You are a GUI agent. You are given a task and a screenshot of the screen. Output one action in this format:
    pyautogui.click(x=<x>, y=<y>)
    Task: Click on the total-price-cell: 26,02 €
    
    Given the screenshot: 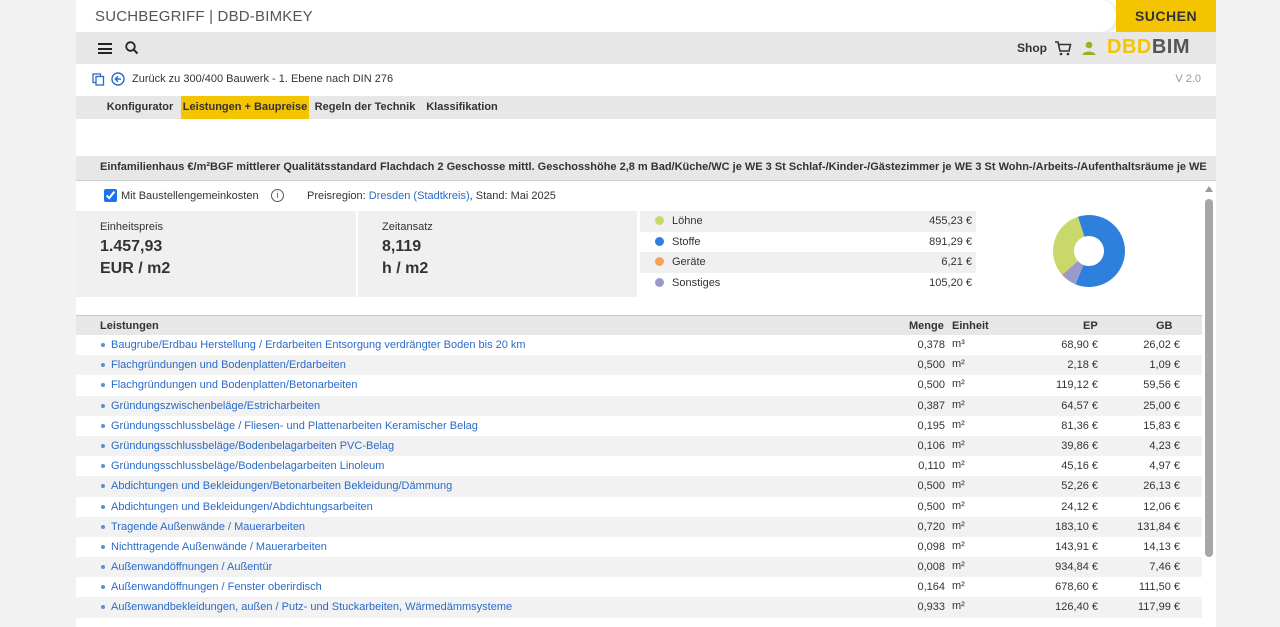 What is the action you would take?
    pyautogui.click(x=1161, y=345)
    